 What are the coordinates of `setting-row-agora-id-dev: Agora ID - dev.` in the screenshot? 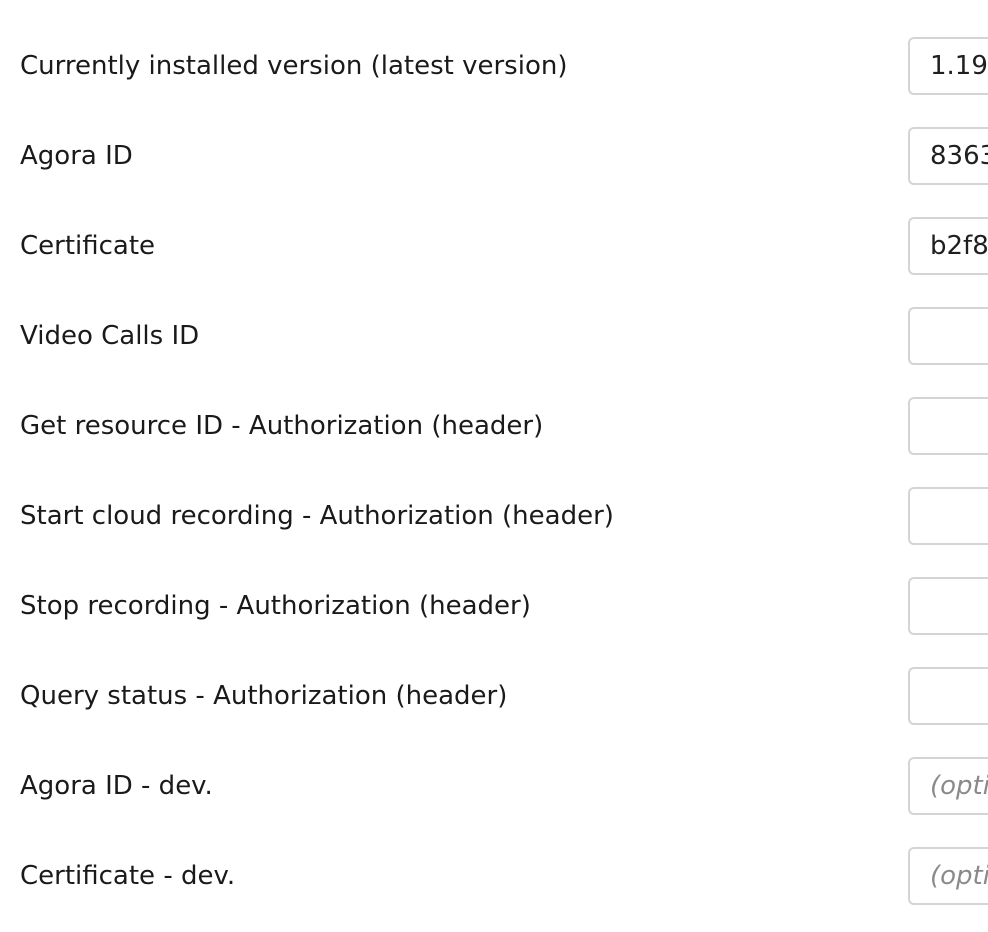 It's located at (494, 786).